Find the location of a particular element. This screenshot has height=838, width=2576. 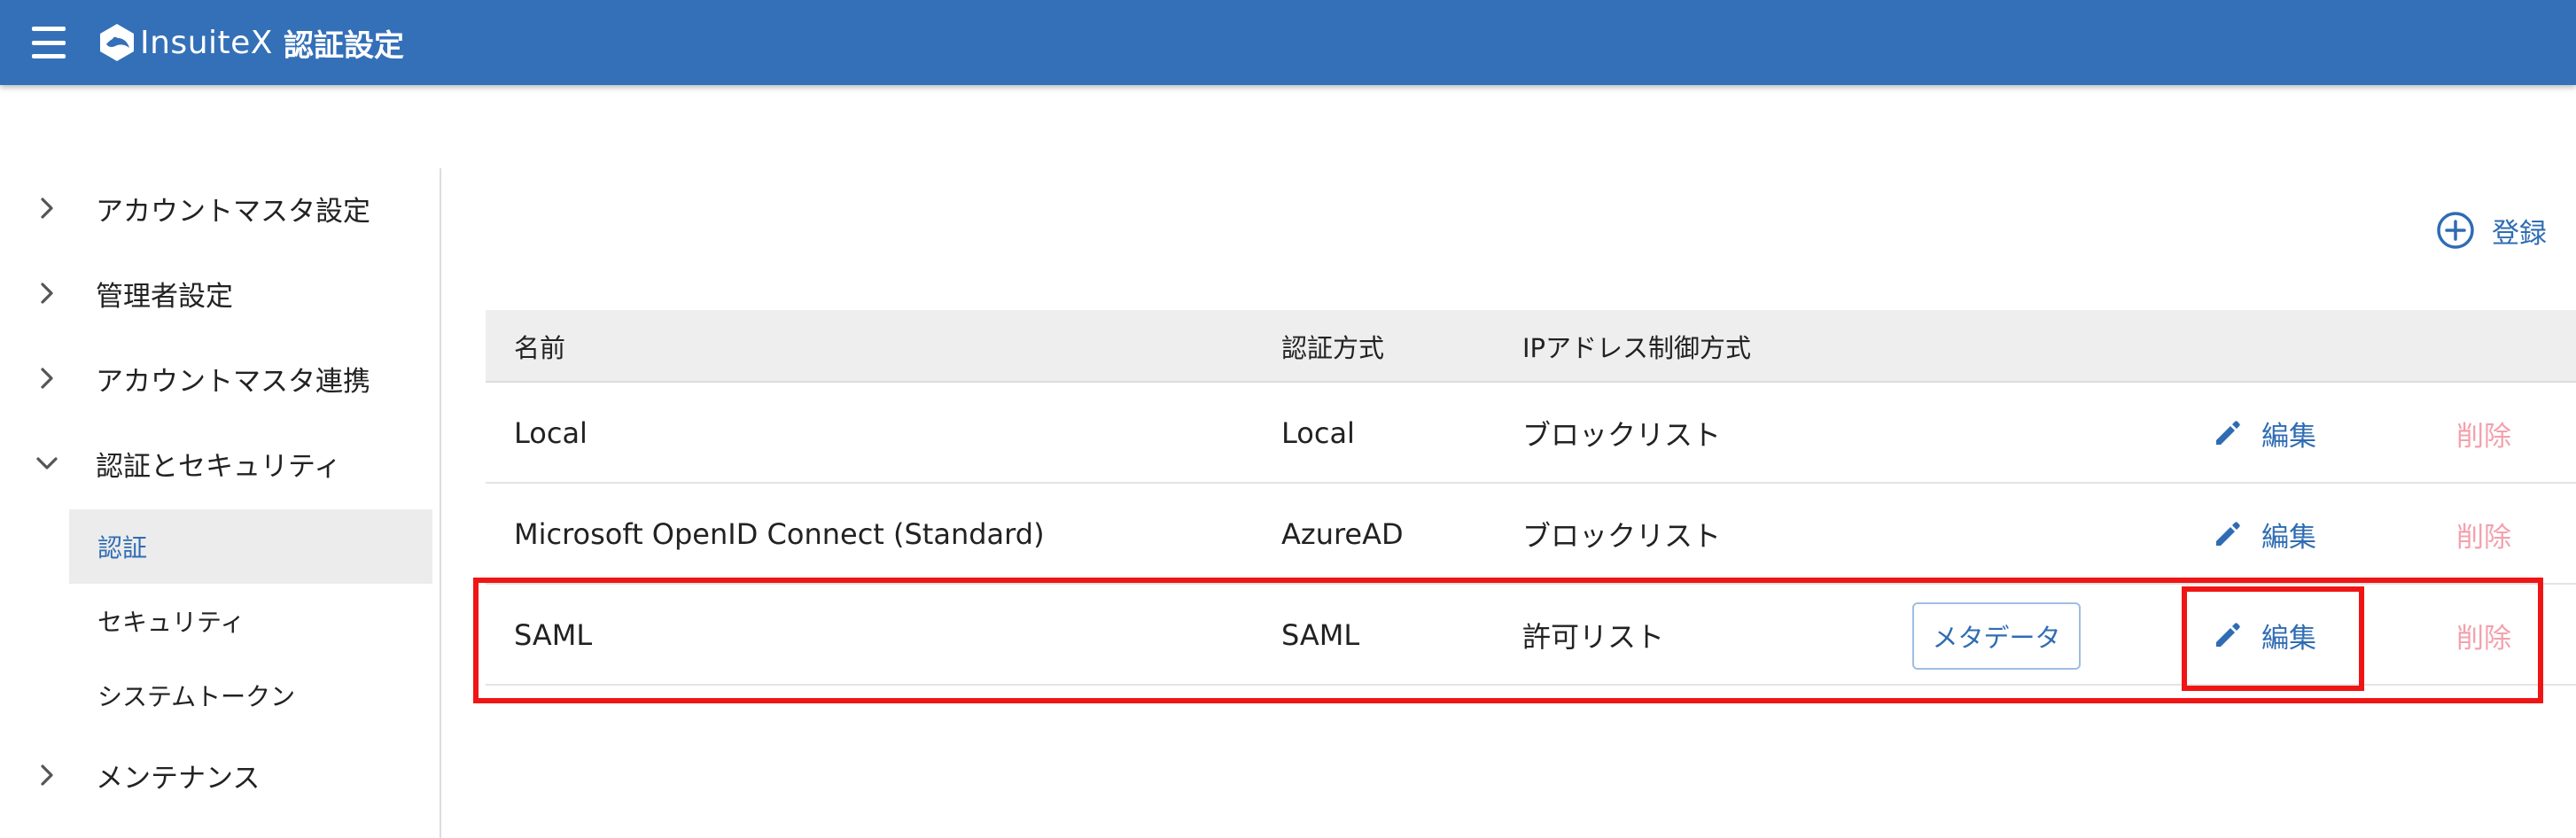

sidebar-item-label: アカウントマスタ連携 is located at coordinates (233, 381).